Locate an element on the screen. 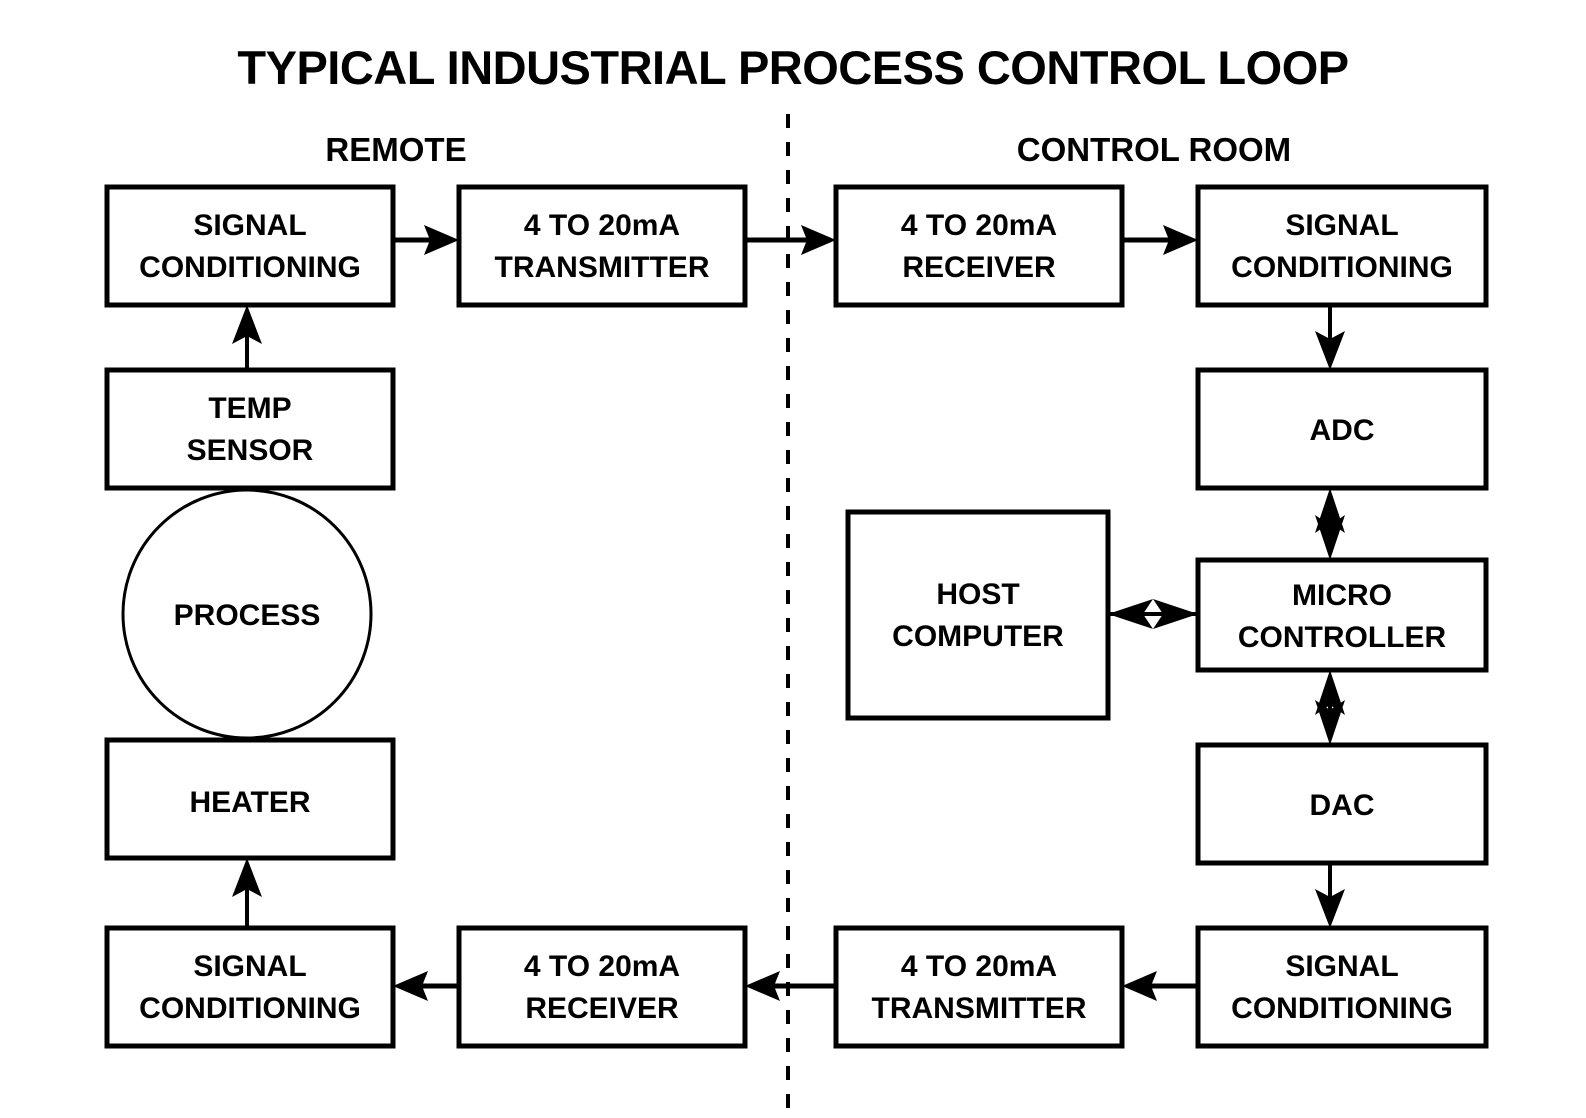 The image size is (1586, 1118). block-remote-signal-conditioning-in: SIGNAL CONDITIONING is located at coordinates (250, 246).